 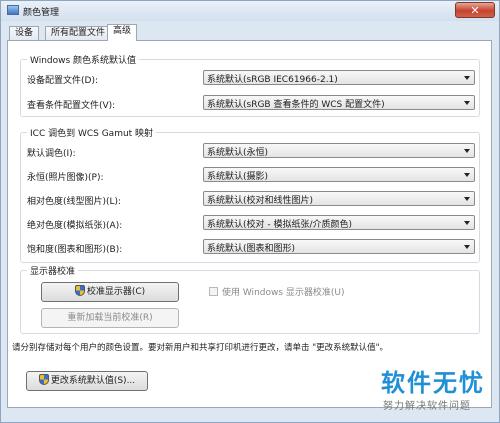 What do you see at coordinates (78, 33) in the screenshot?
I see `tab-all-profiles: 所有配置文件` at bounding box center [78, 33].